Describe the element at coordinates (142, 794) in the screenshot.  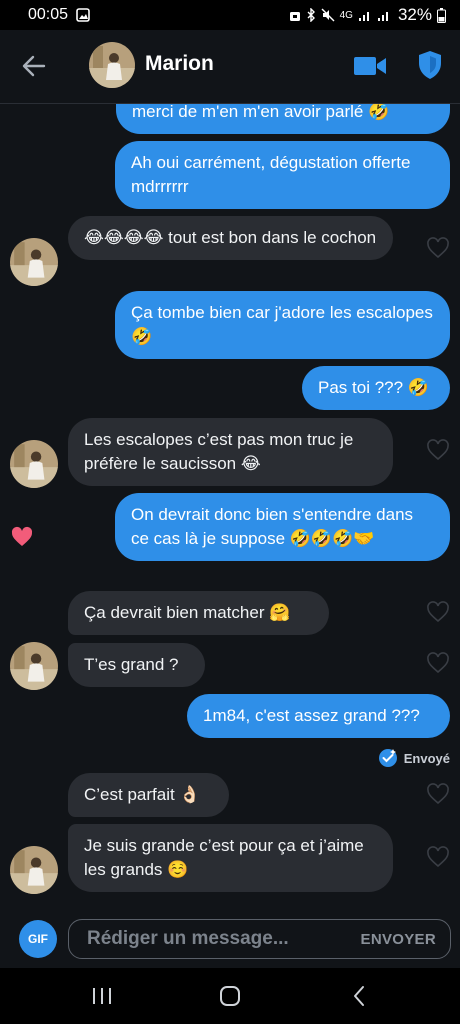
I see `message-text: C’est parfait 👌🏻` at that location.